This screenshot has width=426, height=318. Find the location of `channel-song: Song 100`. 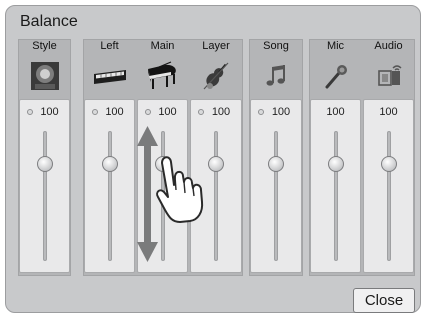

channel-song: Song 100 is located at coordinates (276, 157).